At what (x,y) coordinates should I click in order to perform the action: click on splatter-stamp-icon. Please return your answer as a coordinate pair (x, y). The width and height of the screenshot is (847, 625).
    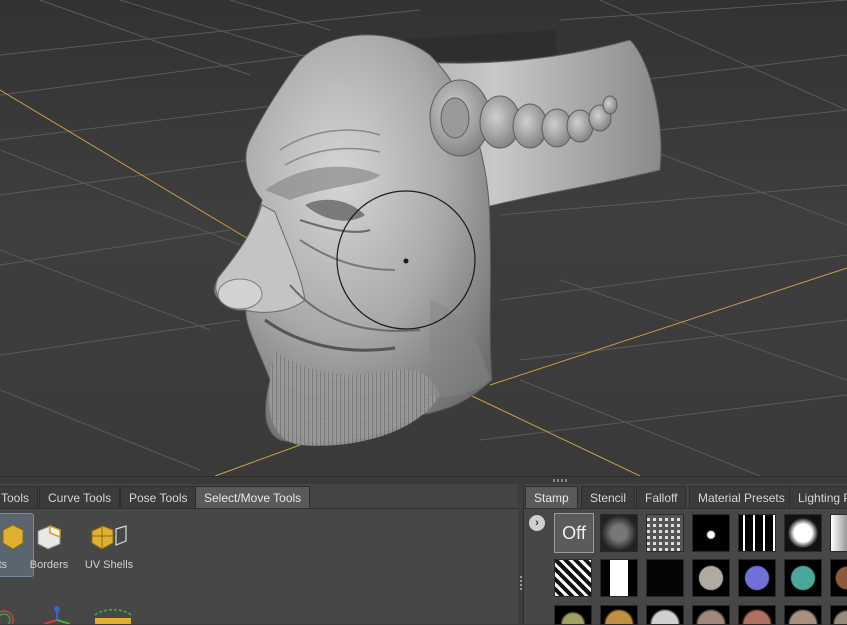
    Looking at the image, I should click on (711, 533).